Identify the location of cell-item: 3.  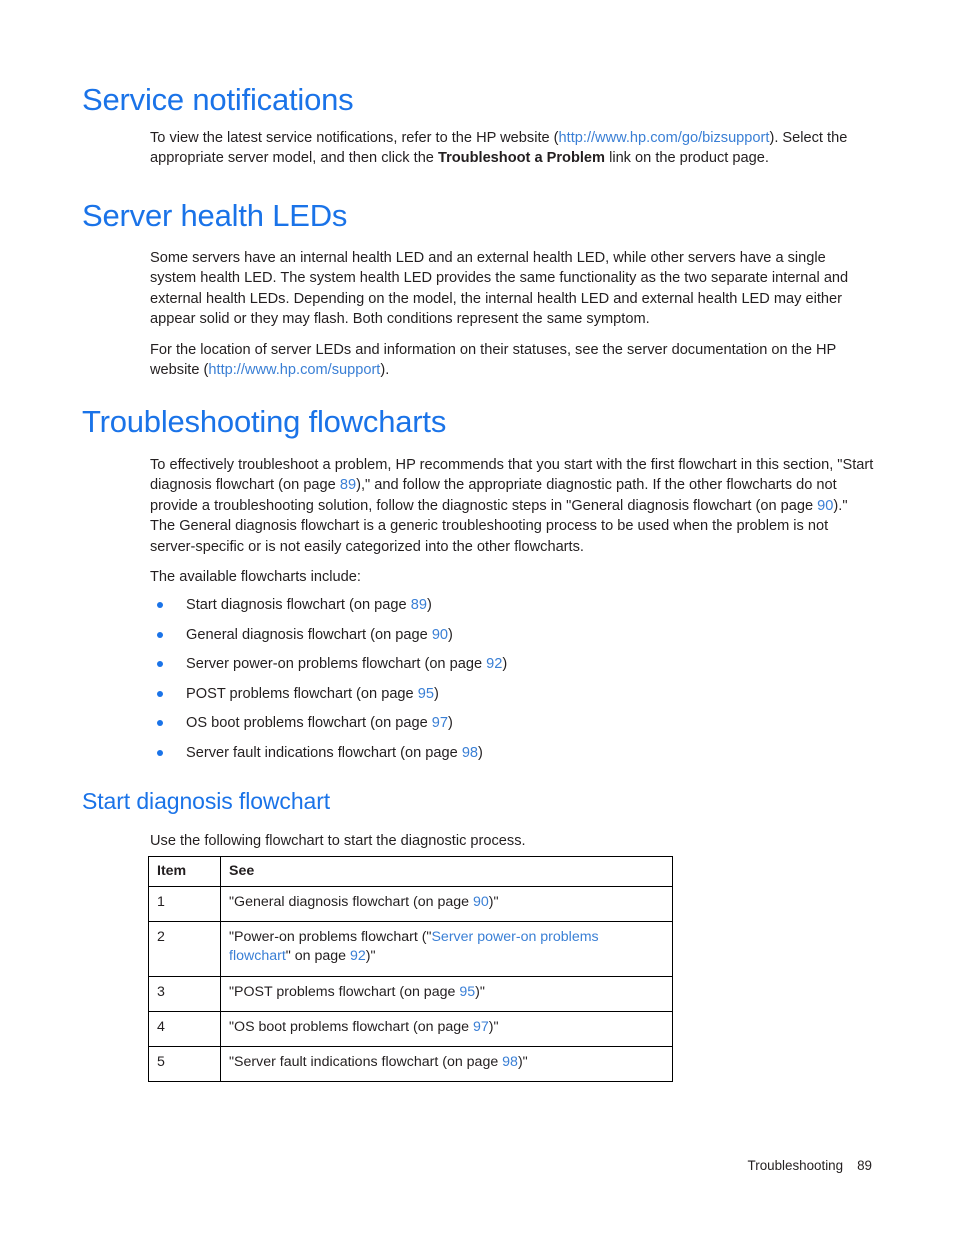
(184, 994).